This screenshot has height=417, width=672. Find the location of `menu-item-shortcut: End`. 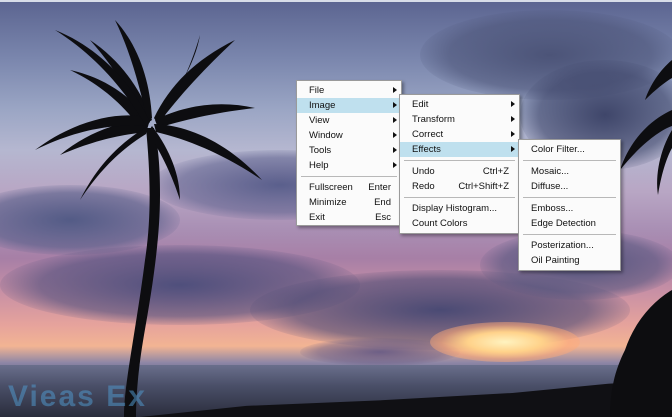

menu-item-shortcut: End is located at coordinates (382, 202).